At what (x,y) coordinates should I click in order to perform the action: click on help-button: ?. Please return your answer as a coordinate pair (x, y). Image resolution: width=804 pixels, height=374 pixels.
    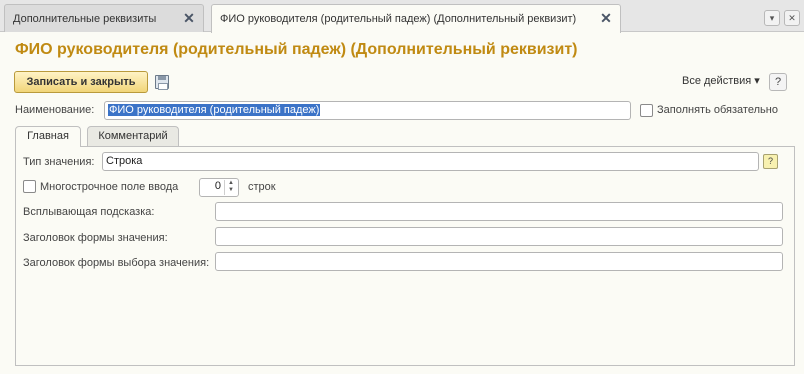
    Looking at the image, I should click on (778, 82).